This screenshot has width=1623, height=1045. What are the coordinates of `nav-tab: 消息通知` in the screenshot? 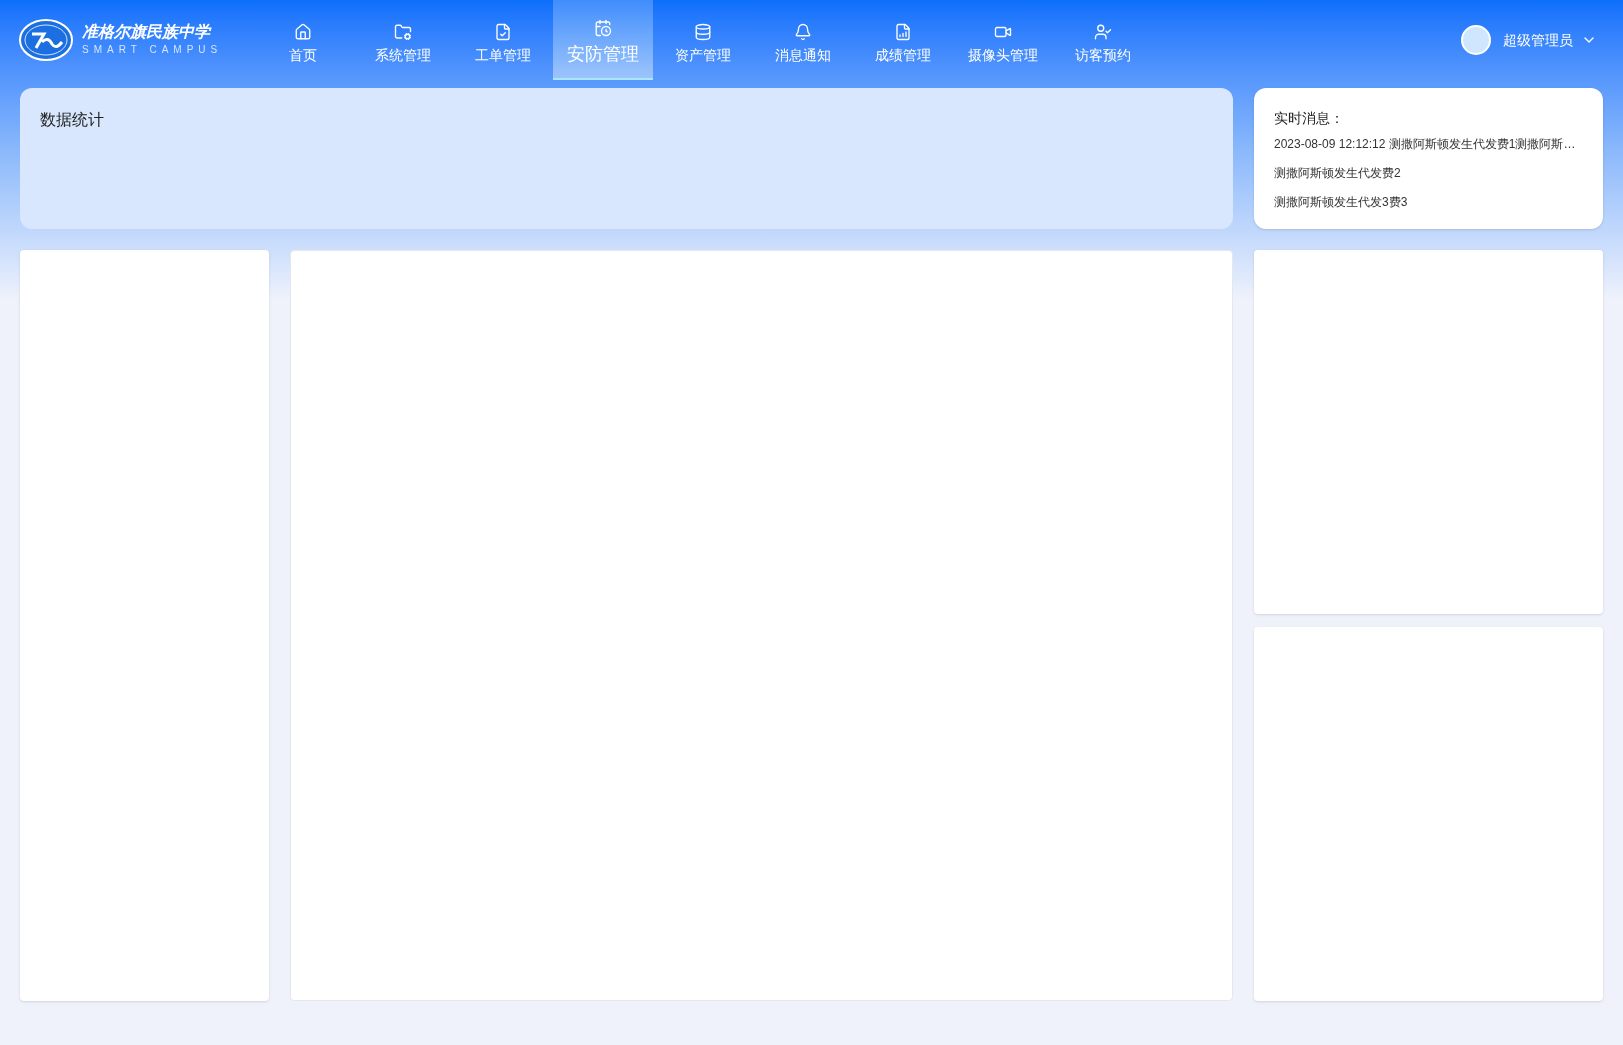 It's located at (803, 40).